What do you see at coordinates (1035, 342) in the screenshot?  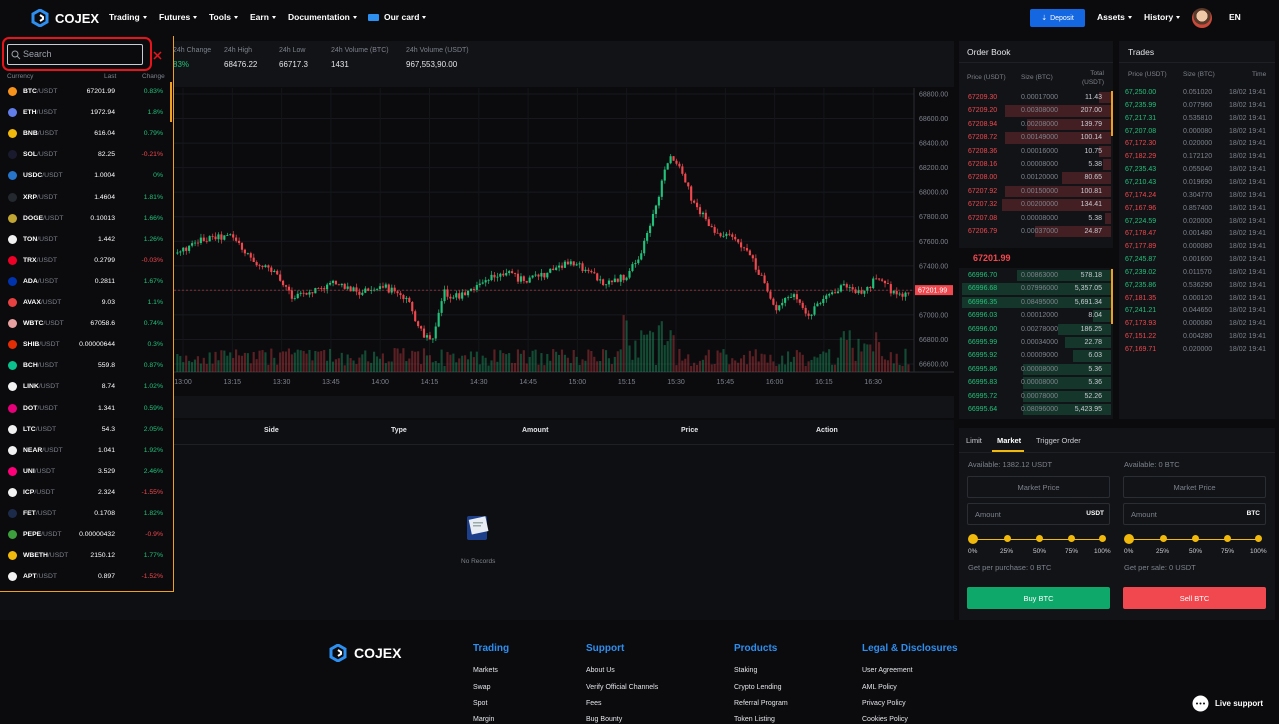 I see `orderbook-row: 66995.99 0.00034000 22.78` at bounding box center [1035, 342].